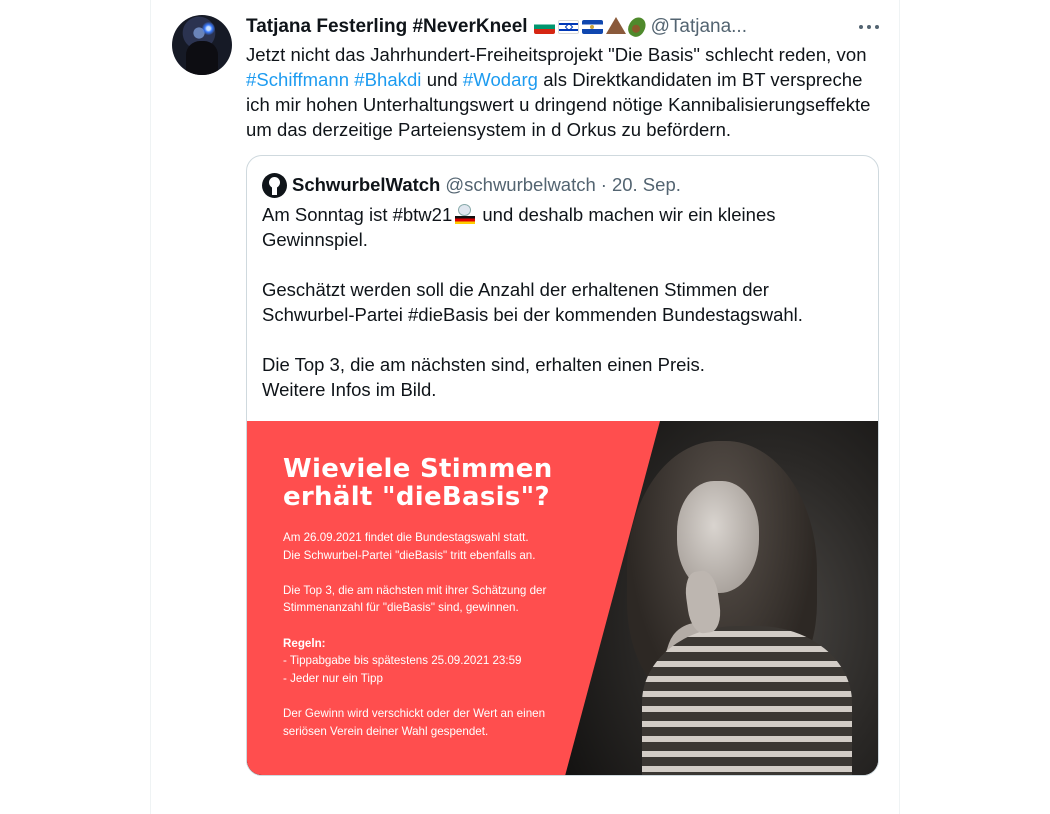 This screenshot has height=814, width=1050. What do you see at coordinates (418, 469) in the screenshot?
I see `promo-title-line1: Wieviele Stimmen` at bounding box center [418, 469].